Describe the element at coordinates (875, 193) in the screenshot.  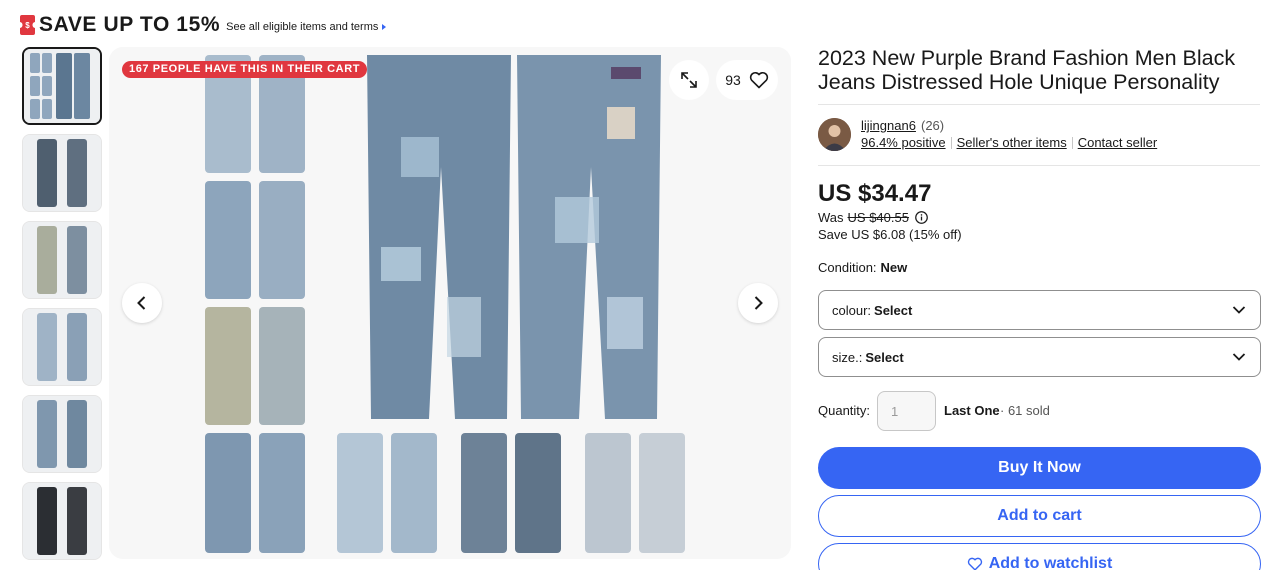
I see `current-price: US $34.47` at that location.